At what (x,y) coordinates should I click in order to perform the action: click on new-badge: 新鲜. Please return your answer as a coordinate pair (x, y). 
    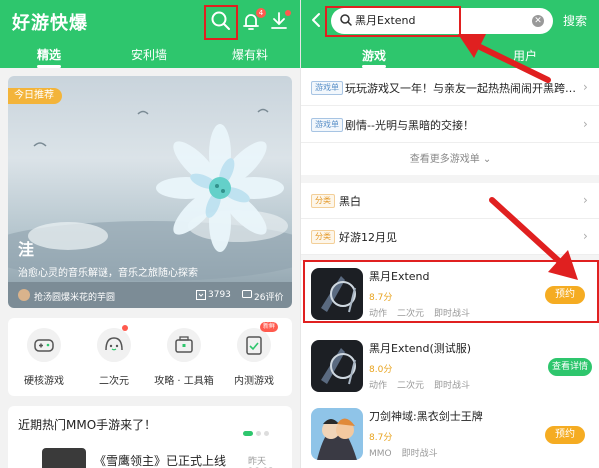
    Looking at the image, I should click on (269, 327).